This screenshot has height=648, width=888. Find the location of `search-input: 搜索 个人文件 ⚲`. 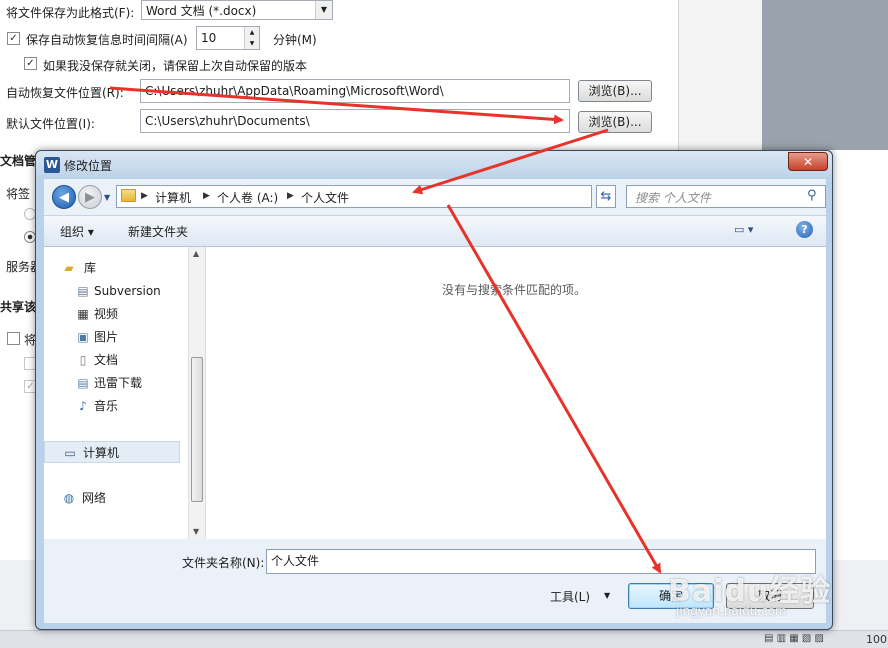

search-input: 搜索 个人文件 ⚲ is located at coordinates (726, 196).